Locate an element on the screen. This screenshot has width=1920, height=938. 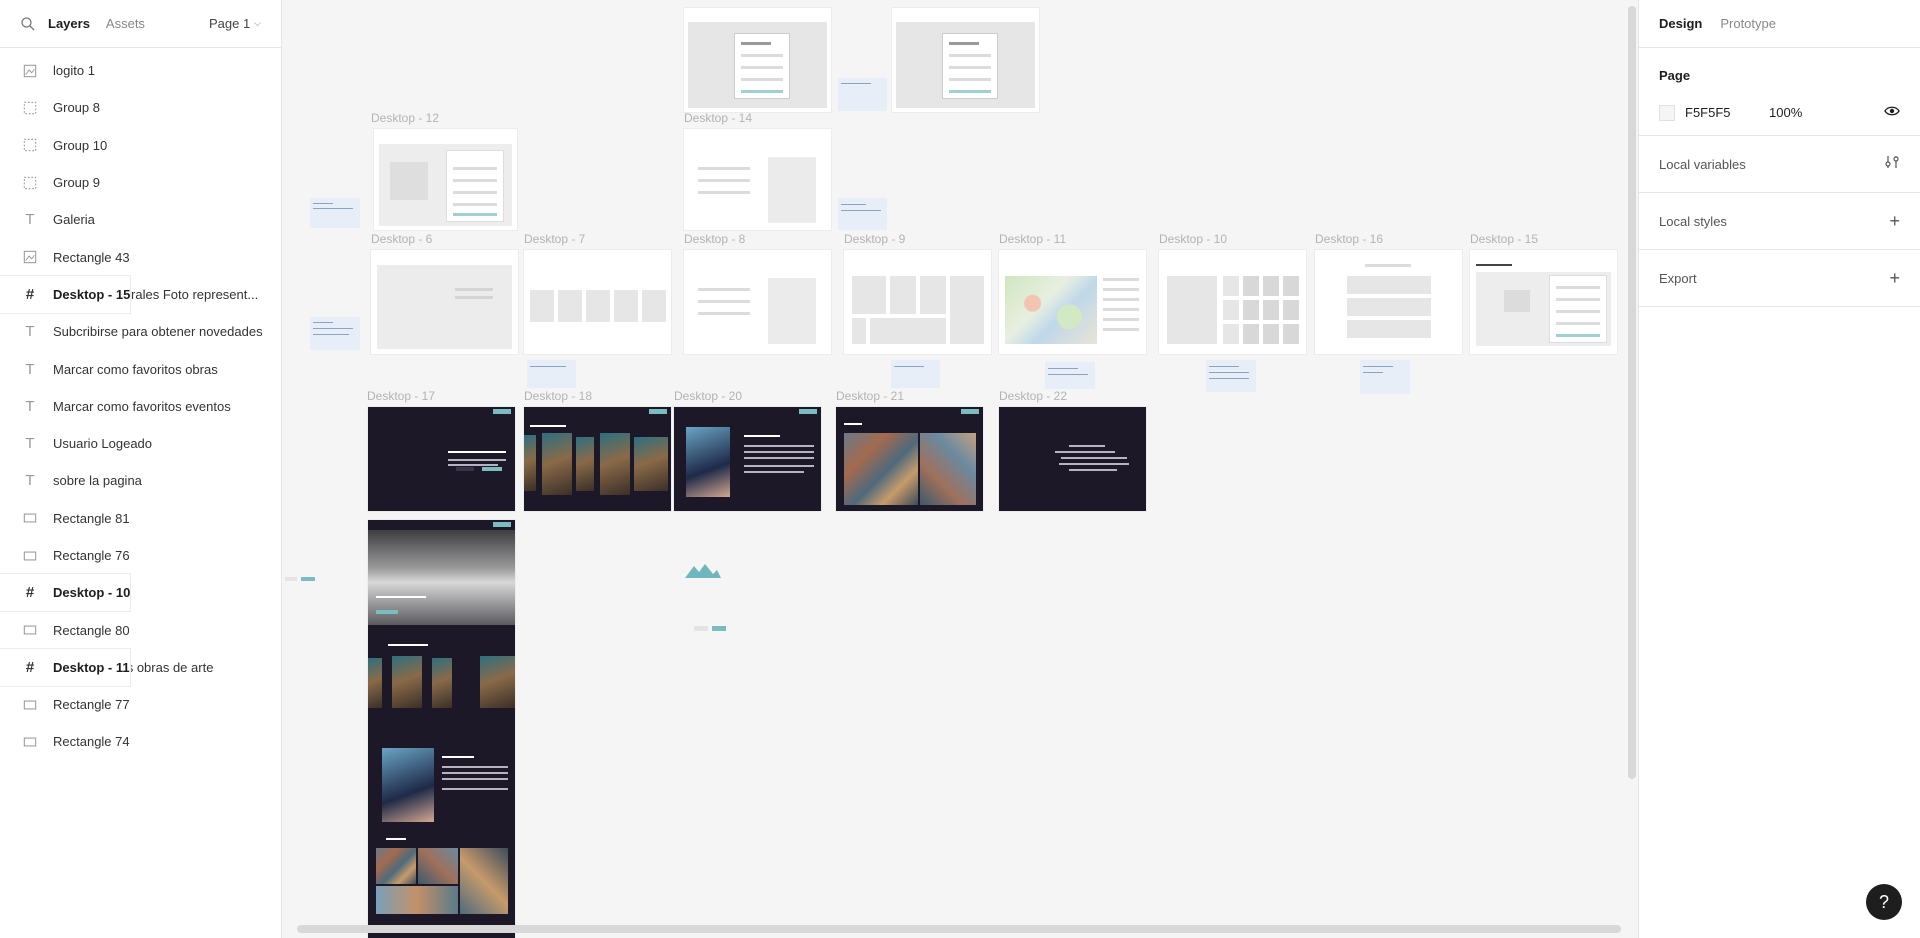
page-opacity-input: 100% is located at coordinates (1785, 112).